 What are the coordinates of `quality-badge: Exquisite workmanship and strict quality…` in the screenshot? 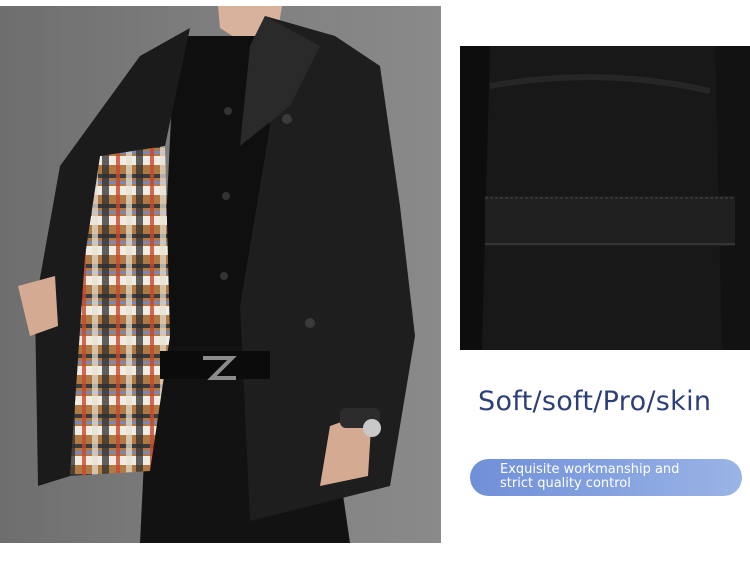 It's located at (606, 477).